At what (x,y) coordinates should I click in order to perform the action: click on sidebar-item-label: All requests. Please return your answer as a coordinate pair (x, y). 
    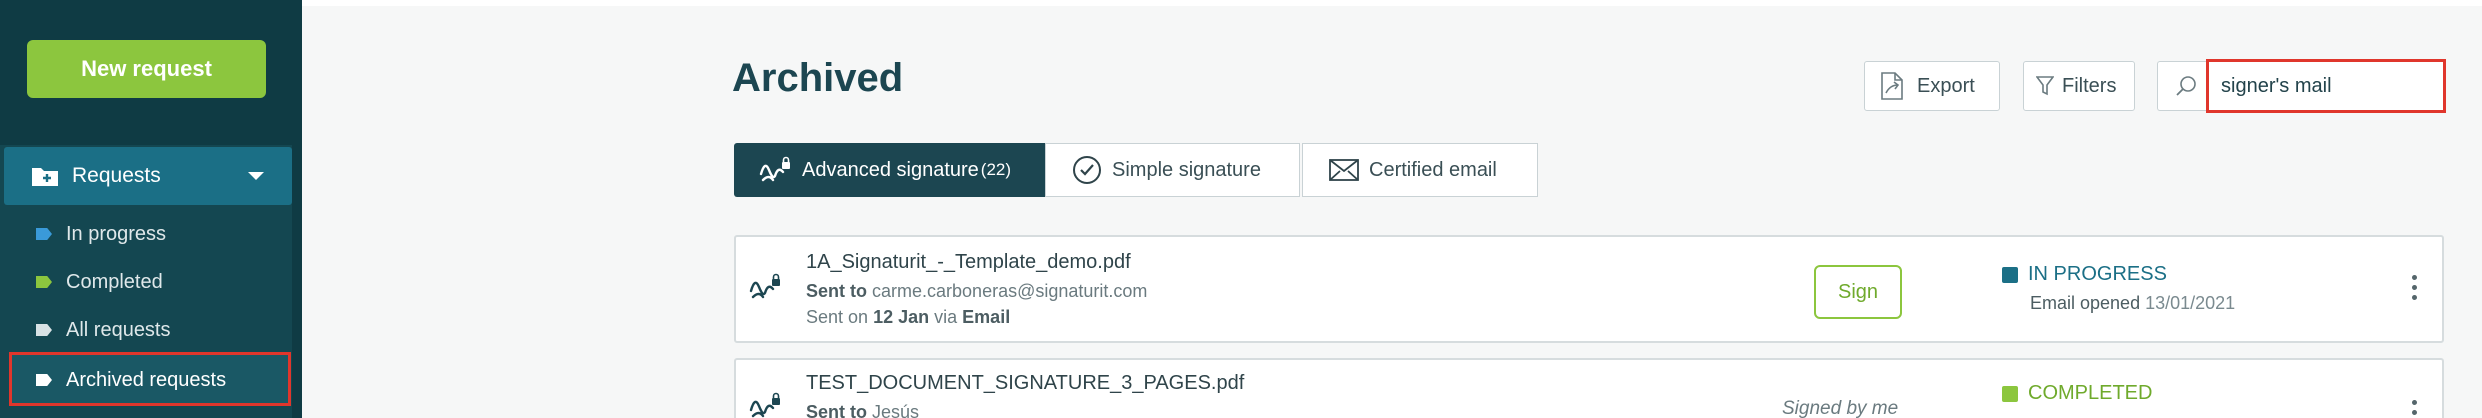
    Looking at the image, I should click on (118, 329).